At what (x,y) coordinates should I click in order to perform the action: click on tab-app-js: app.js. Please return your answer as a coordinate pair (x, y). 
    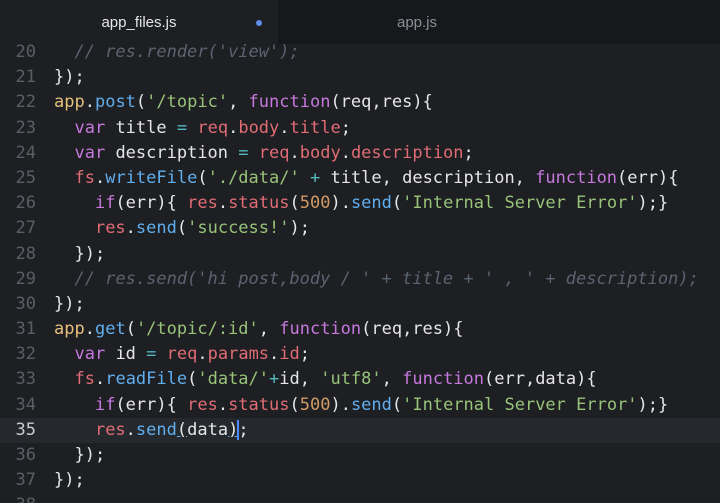
    Looking at the image, I should click on (417, 22).